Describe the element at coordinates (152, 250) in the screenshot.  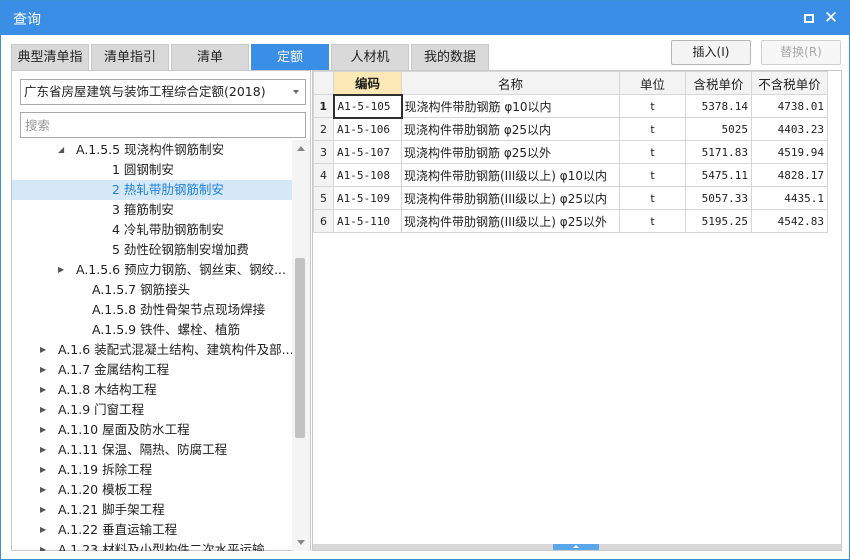
I see `tree-item: 5 劲性砼钢筋制安增加费` at that location.